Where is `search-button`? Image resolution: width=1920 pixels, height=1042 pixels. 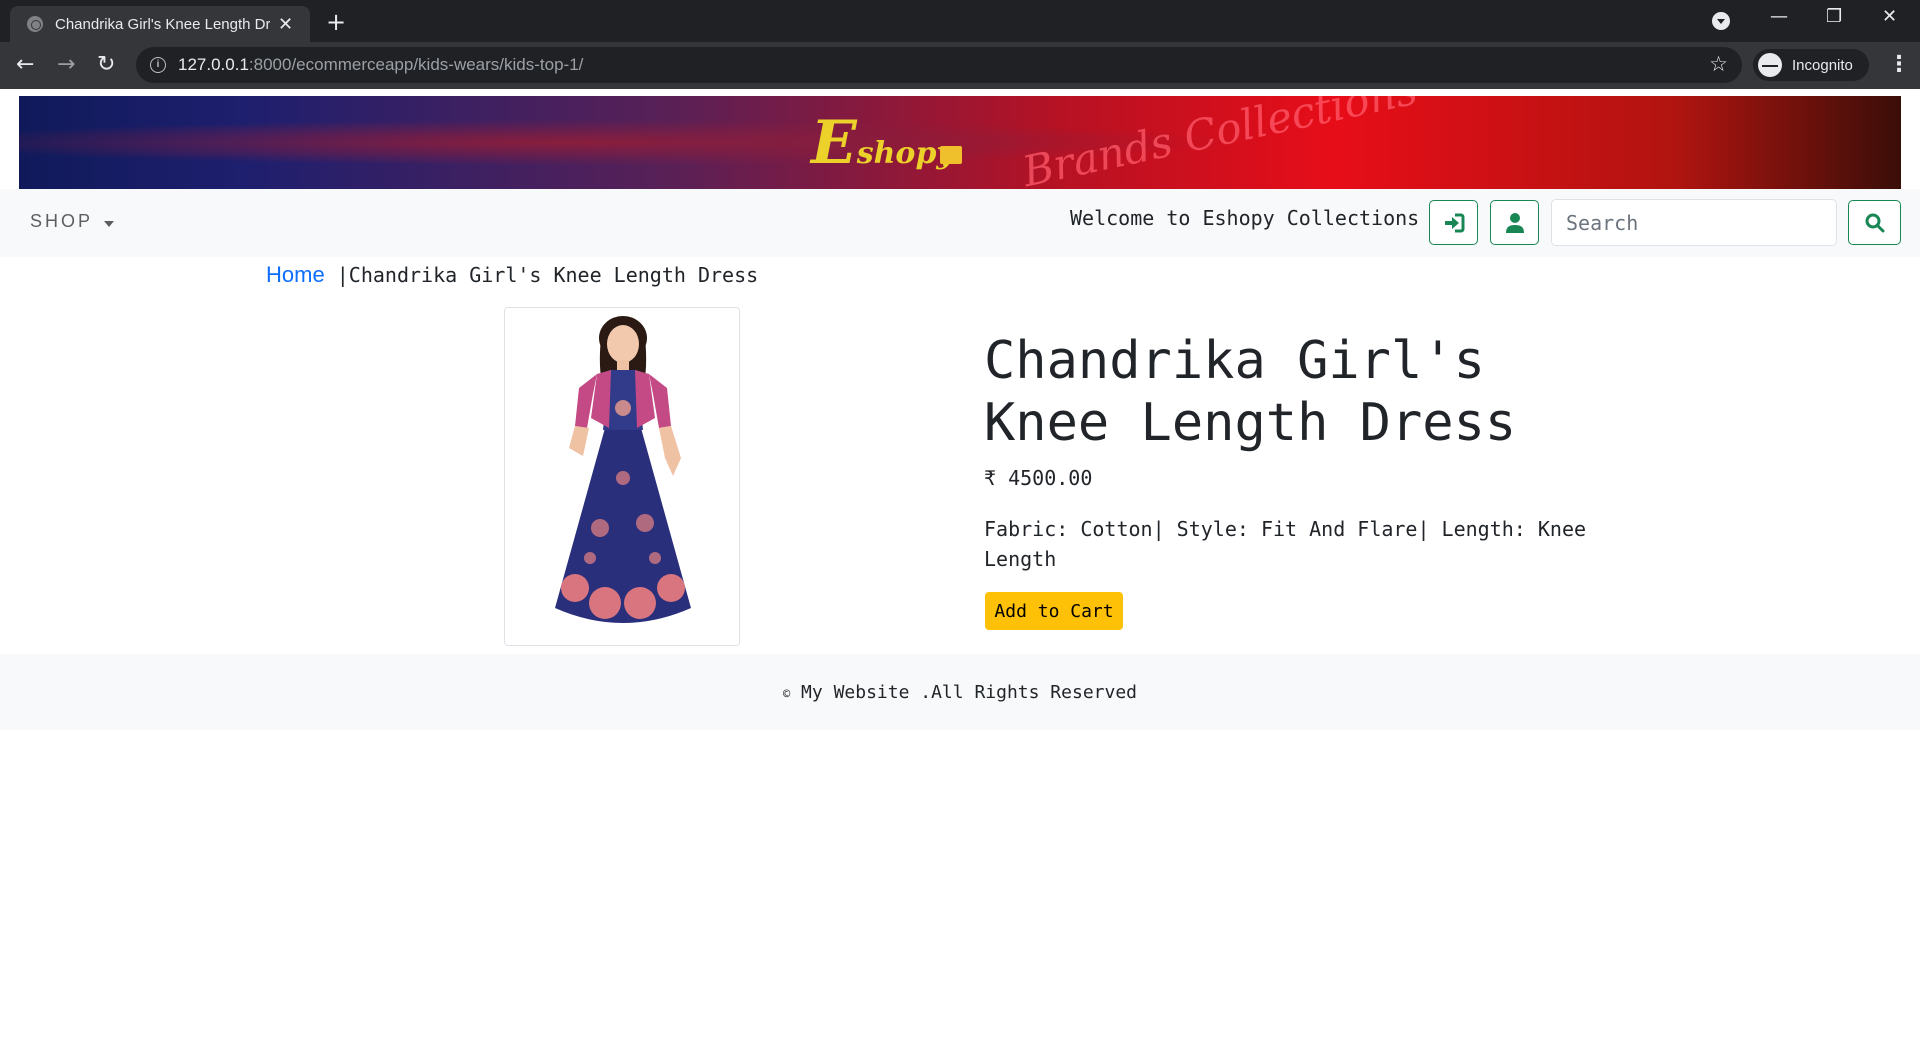
search-button is located at coordinates (1874, 222).